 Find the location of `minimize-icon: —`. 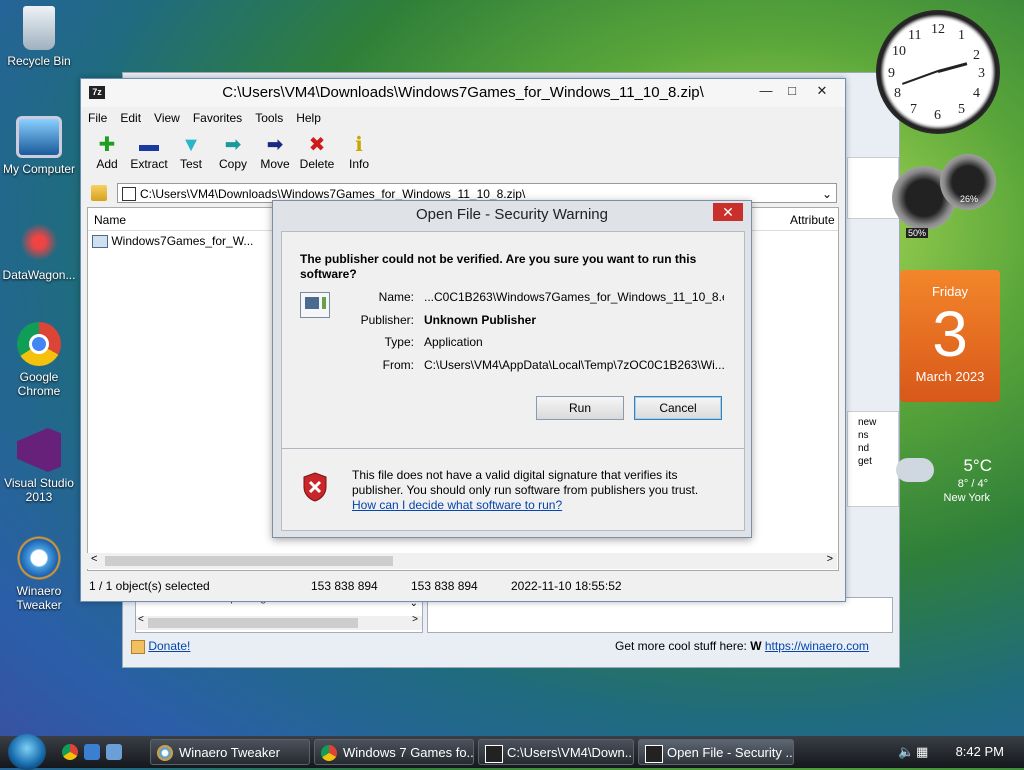

minimize-icon: — is located at coordinates (766, 91).